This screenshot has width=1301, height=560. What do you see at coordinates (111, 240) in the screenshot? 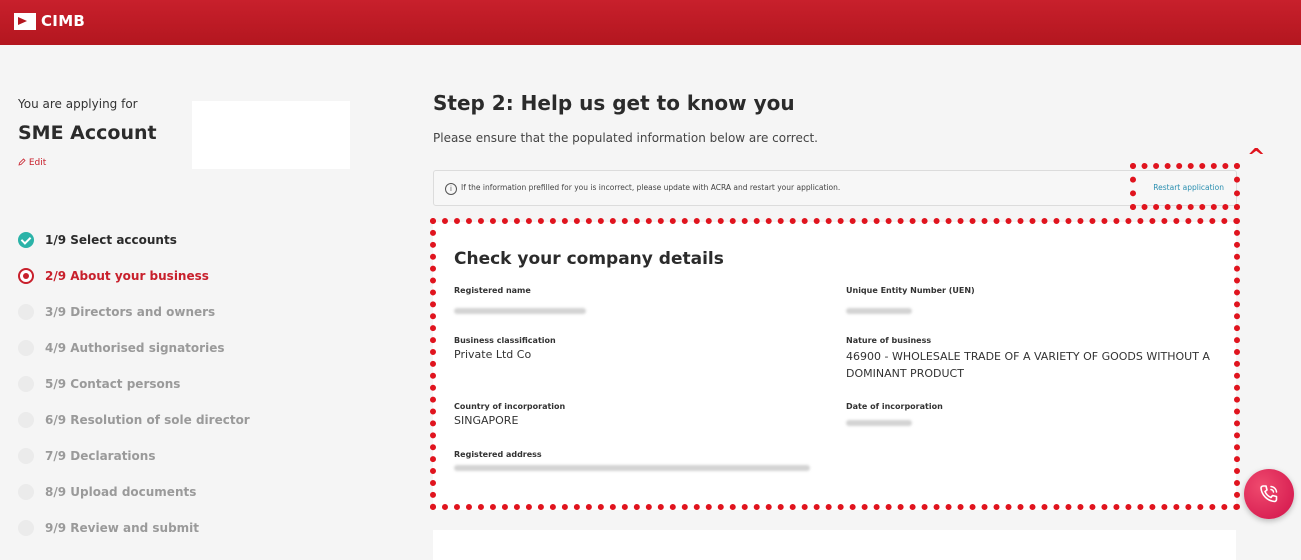
I see `step-label: 1/9 Select accounts` at bounding box center [111, 240].